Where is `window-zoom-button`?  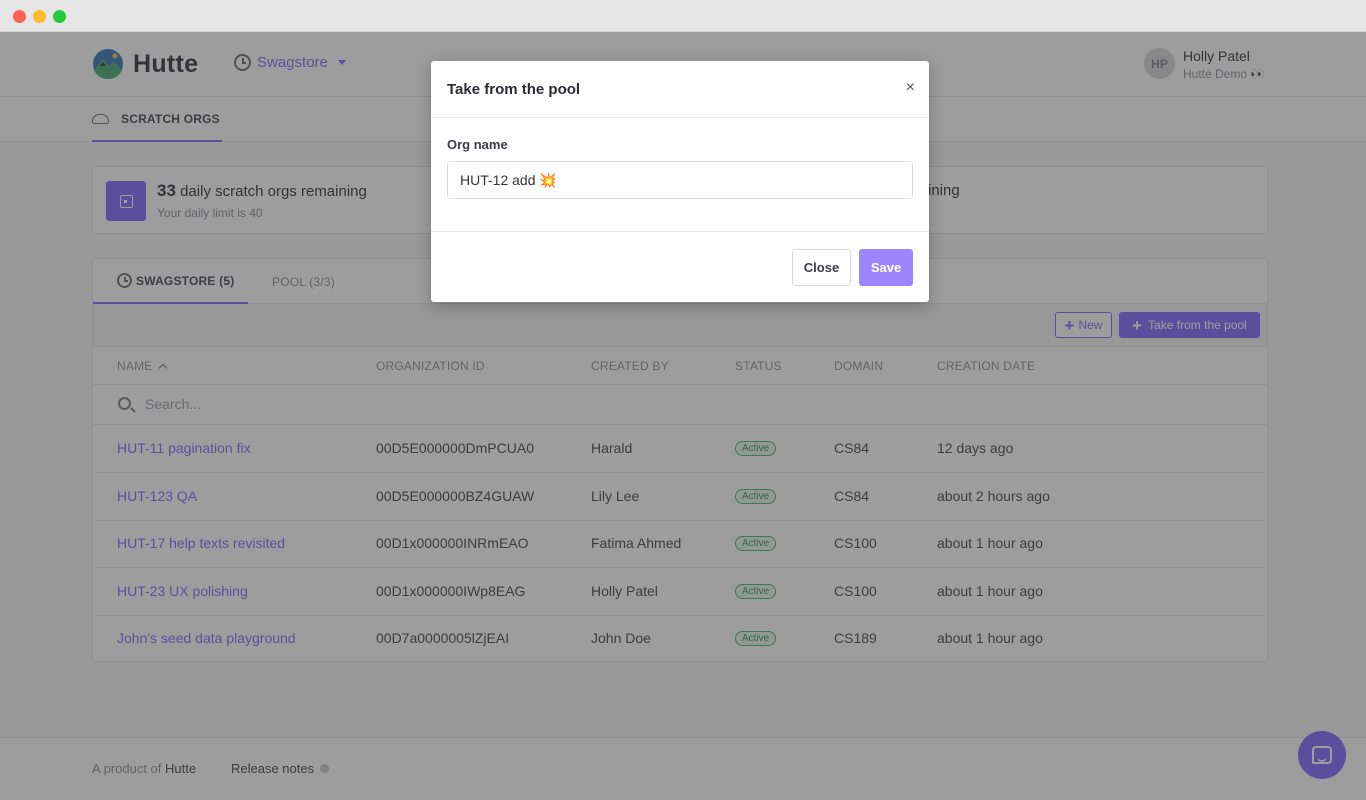 window-zoom-button is located at coordinates (59, 16).